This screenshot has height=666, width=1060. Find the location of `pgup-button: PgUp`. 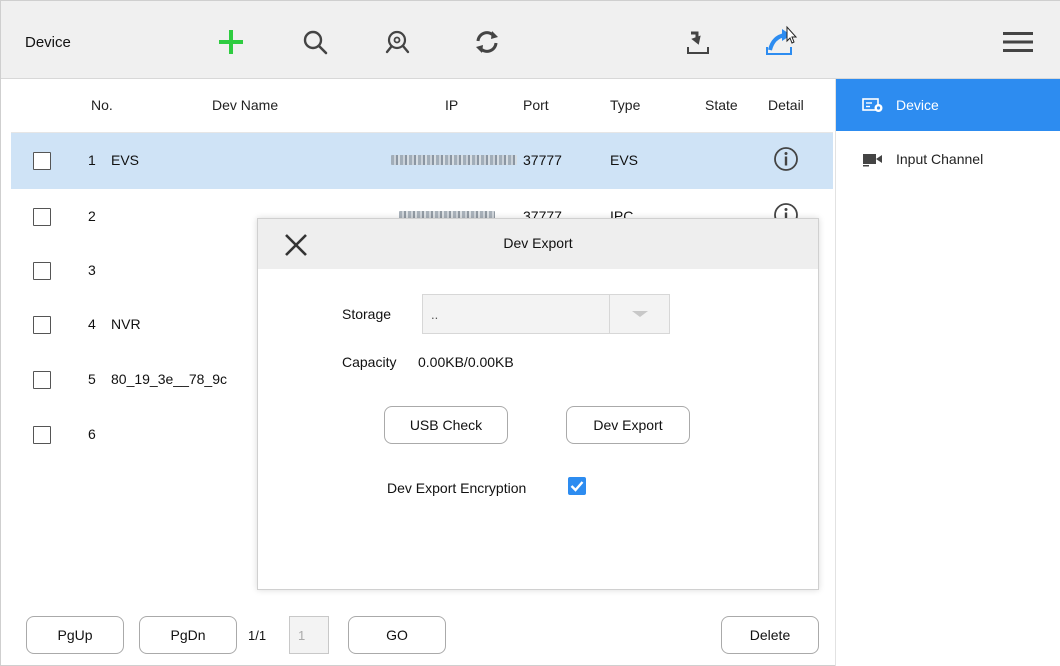

pgup-button: PgUp is located at coordinates (75, 635).